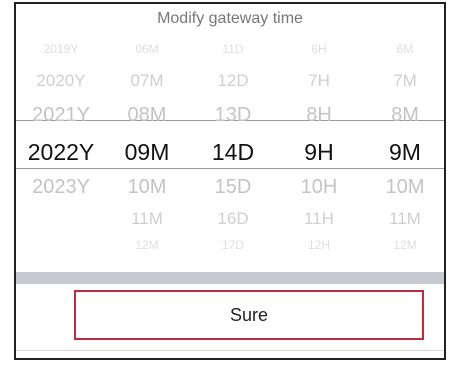 This screenshot has width=462, height=368. I want to click on minute-selected-value: 9M, so click(403, 152).